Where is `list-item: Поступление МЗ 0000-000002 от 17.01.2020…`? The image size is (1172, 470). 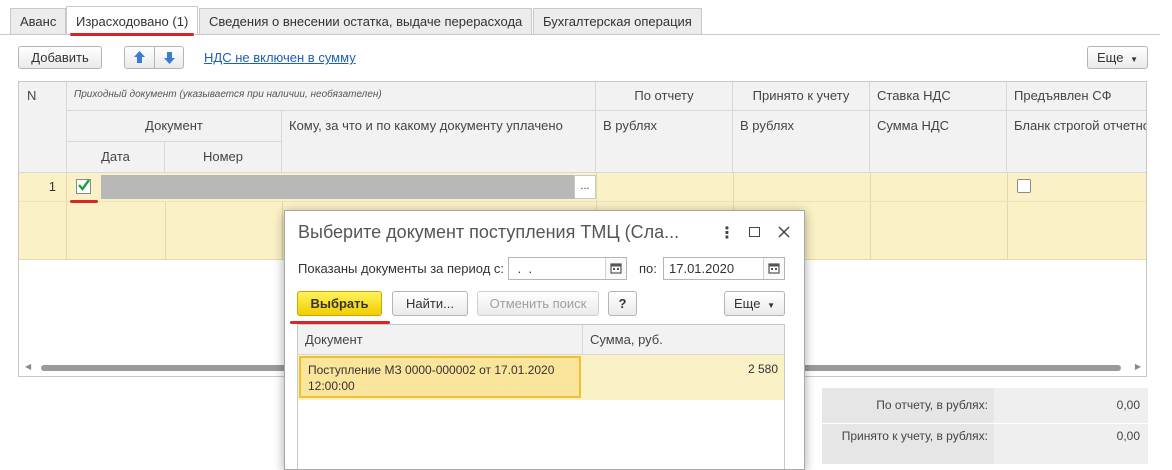
list-item: Поступление МЗ 0000-000002 от 17.01.2020… is located at coordinates (541, 377).